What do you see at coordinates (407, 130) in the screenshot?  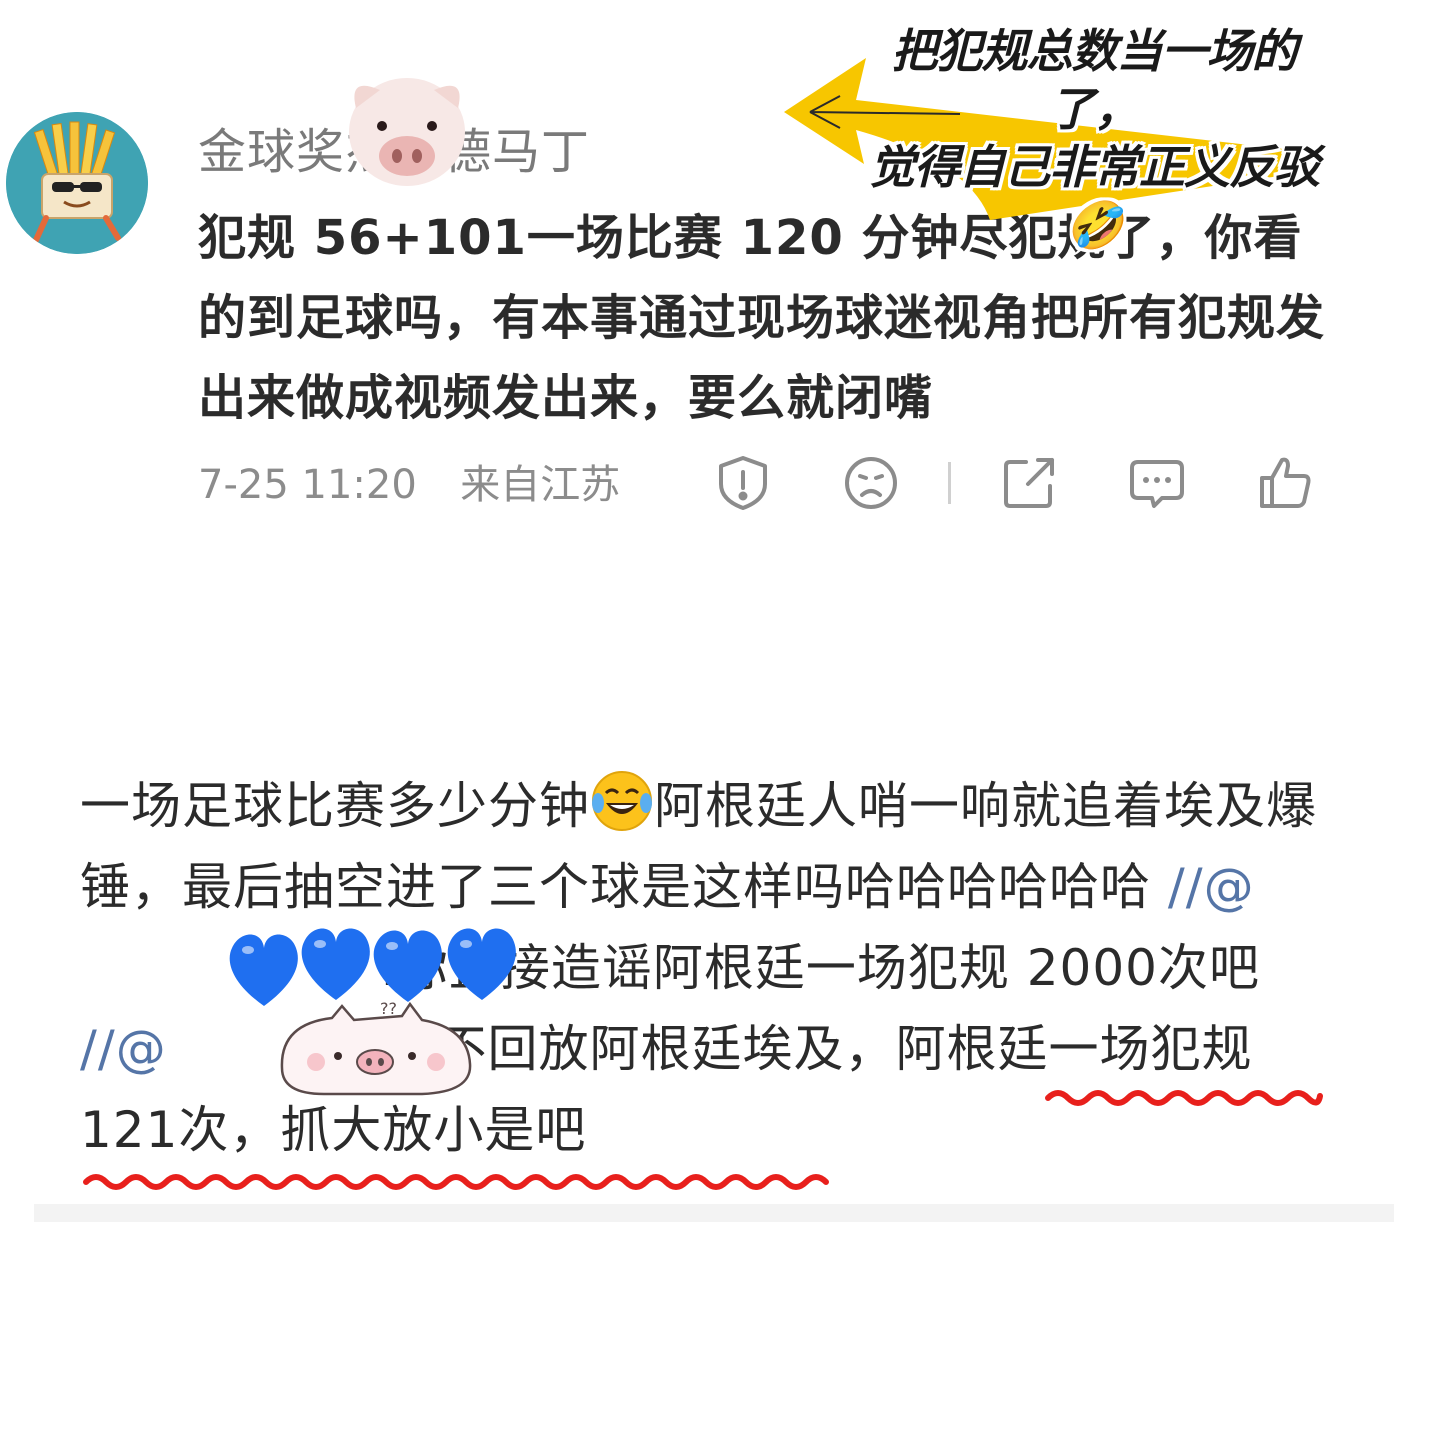 I see `pig-sticker` at bounding box center [407, 130].